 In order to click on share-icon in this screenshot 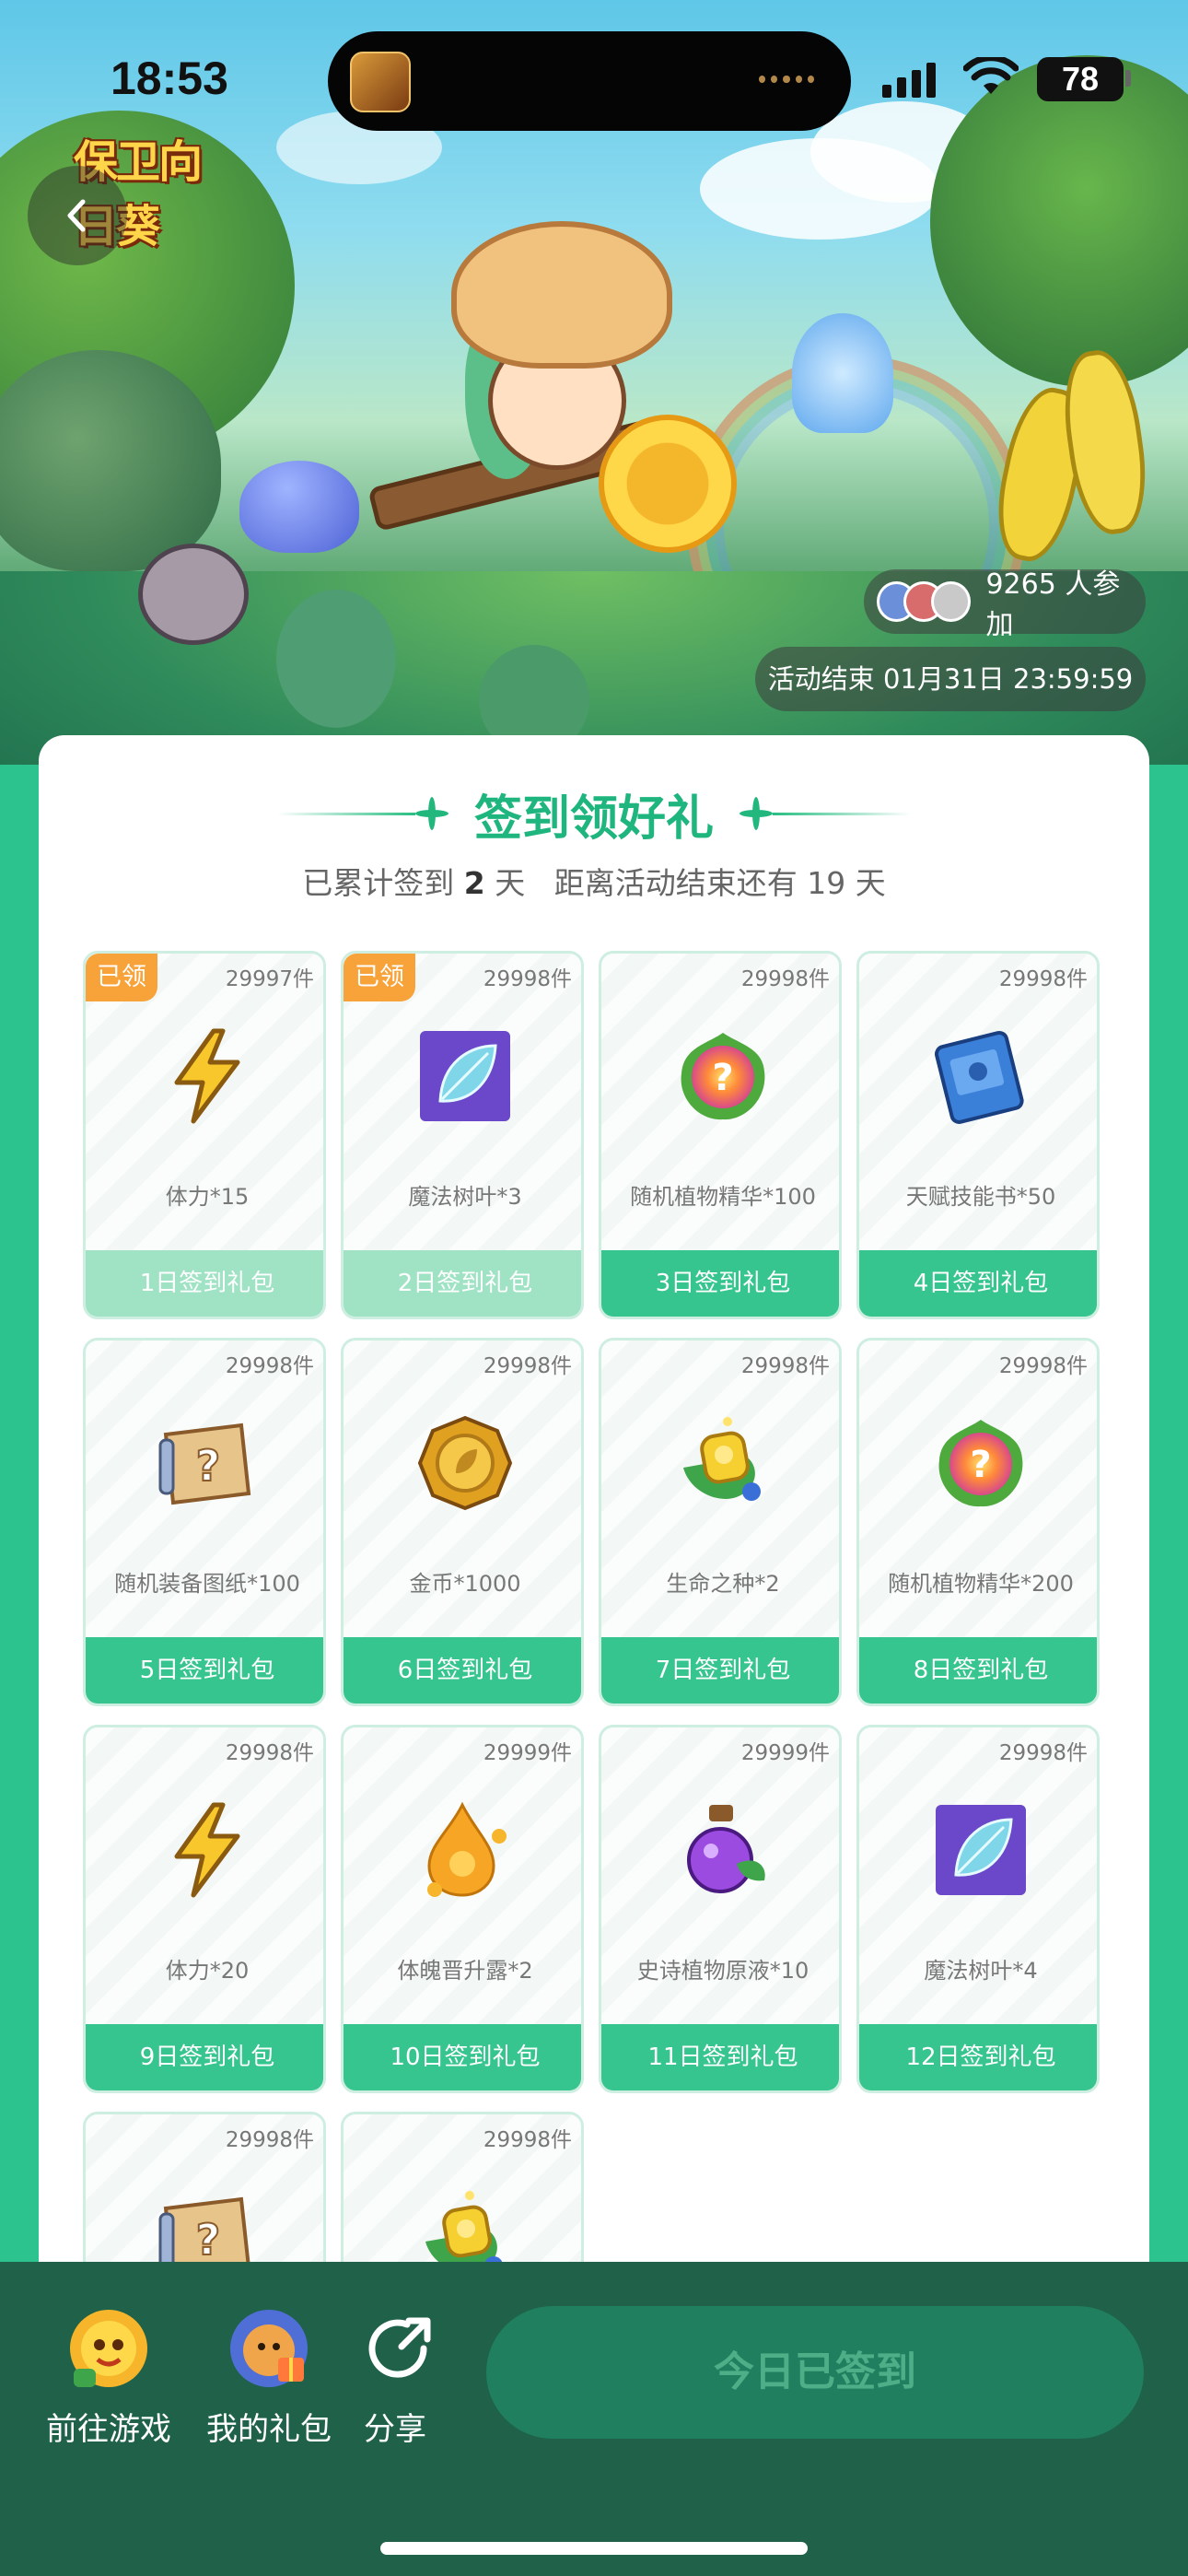, I will do `click(399, 2348)`.